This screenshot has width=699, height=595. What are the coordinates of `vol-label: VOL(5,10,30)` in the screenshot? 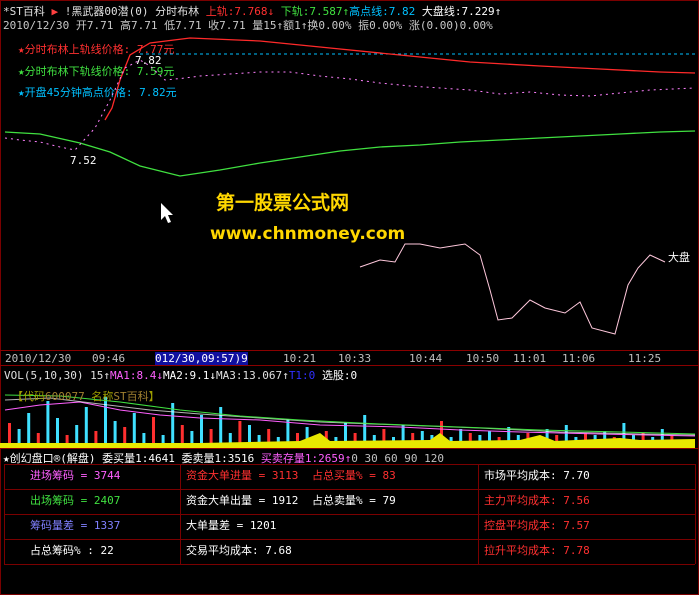 It's located at (44, 375).